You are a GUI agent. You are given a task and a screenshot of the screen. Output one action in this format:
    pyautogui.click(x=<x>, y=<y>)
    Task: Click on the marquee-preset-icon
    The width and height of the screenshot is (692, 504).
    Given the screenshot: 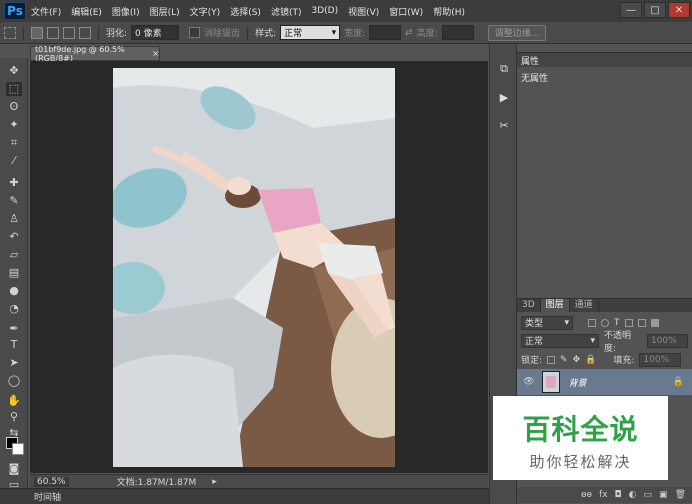 What is the action you would take?
    pyautogui.click(x=10, y=32)
    